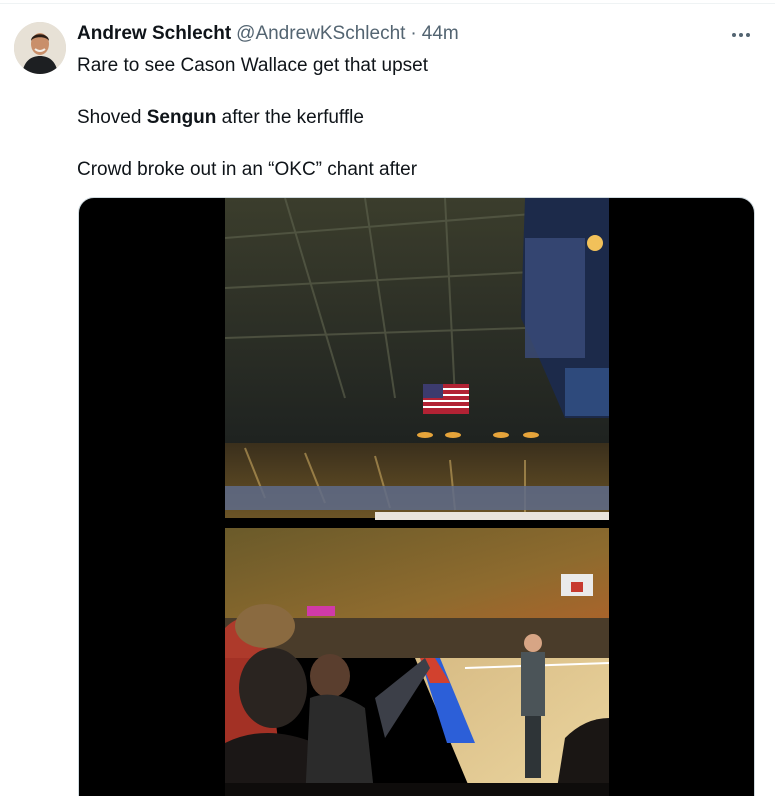  Describe the element at coordinates (252, 65) in the screenshot. I see `tweet-line-1: Rare to see Cason Wallace get that upset` at that location.